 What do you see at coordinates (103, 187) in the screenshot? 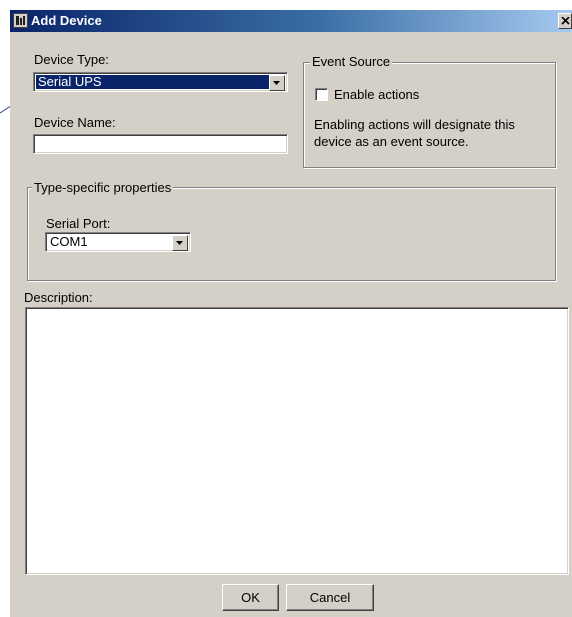
I see `type-specific-legend: Type-specific properties` at bounding box center [103, 187].